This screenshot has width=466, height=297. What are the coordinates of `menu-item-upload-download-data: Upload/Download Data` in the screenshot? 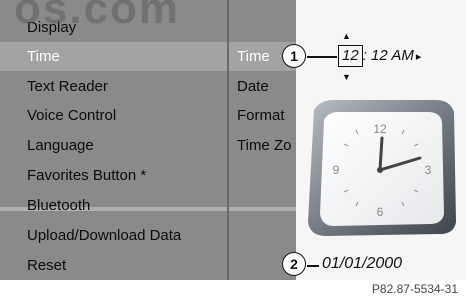 It's located at (114, 235).